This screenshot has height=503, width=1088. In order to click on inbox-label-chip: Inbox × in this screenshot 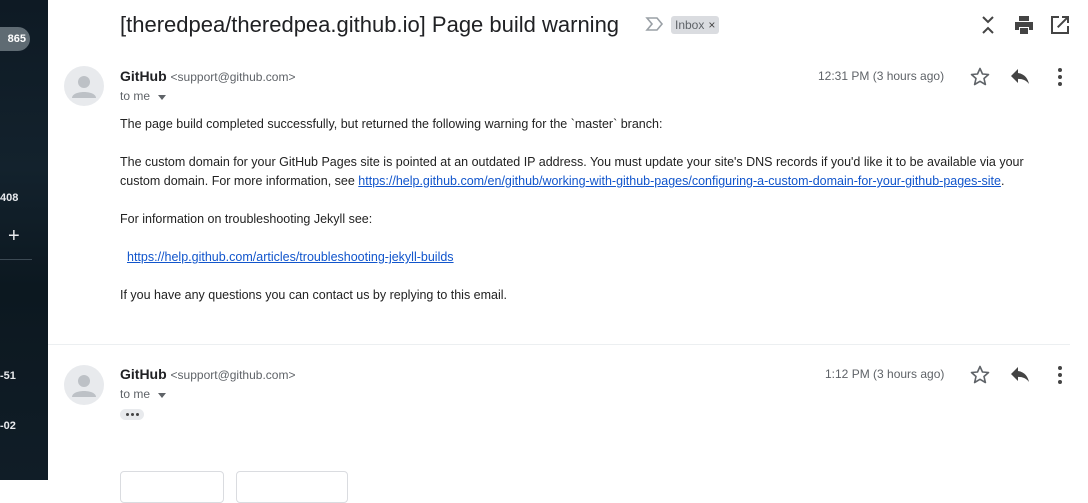, I will do `click(695, 25)`.